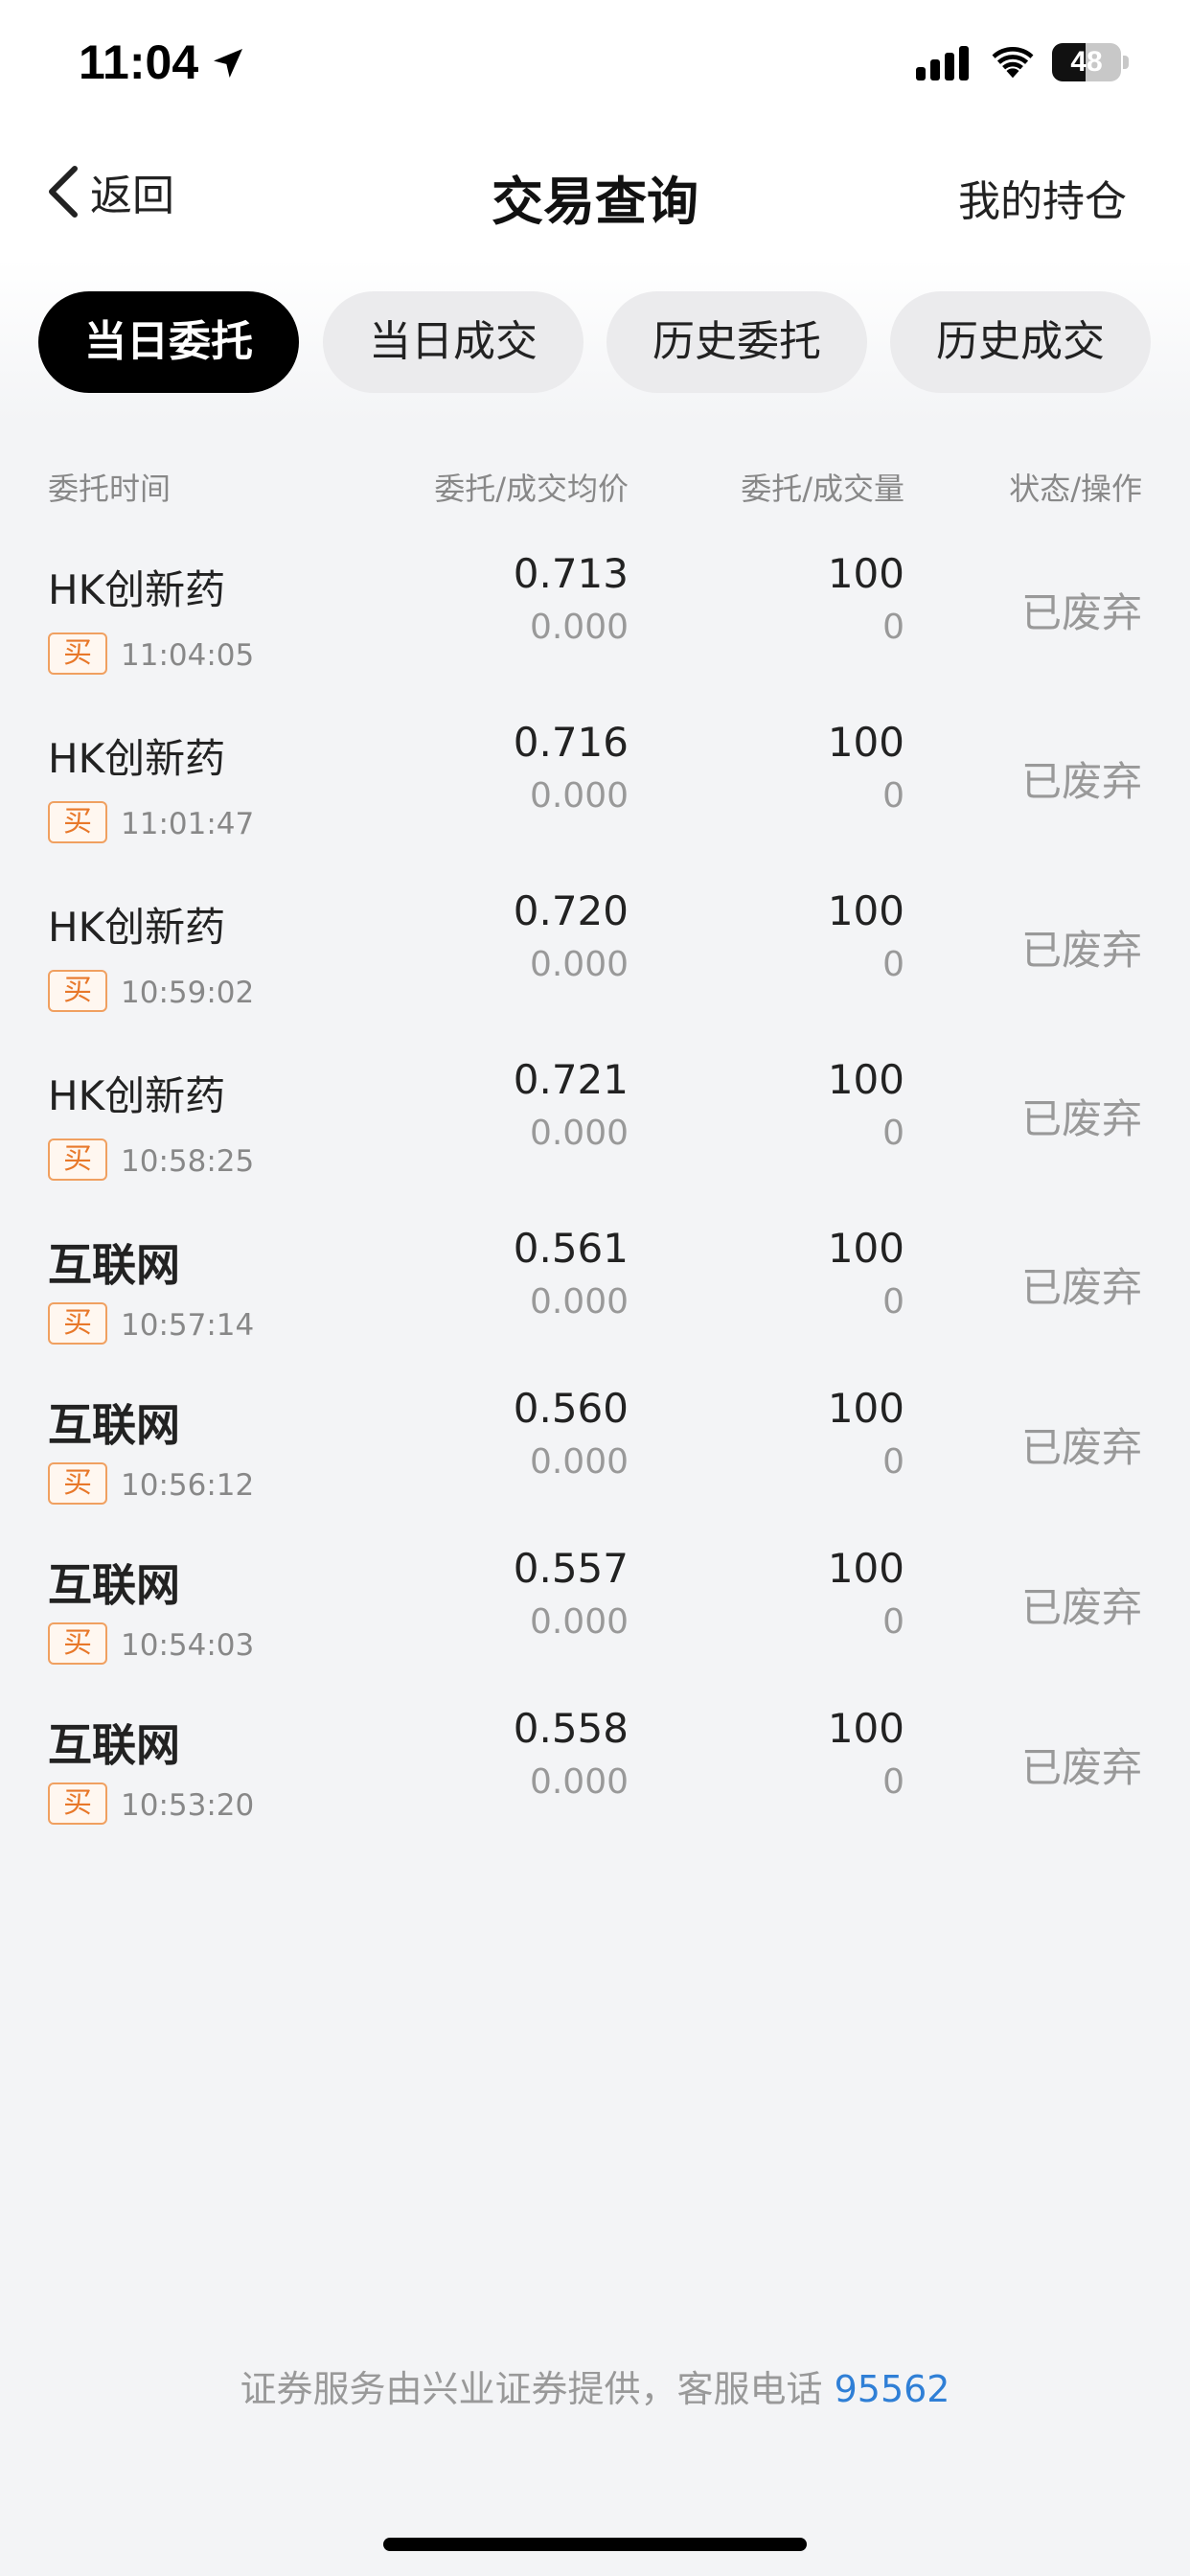 This screenshot has height=2576, width=1190. Describe the element at coordinates (188, 1325) in the screenshot. I see `order-time: 10:57:14` at that location.